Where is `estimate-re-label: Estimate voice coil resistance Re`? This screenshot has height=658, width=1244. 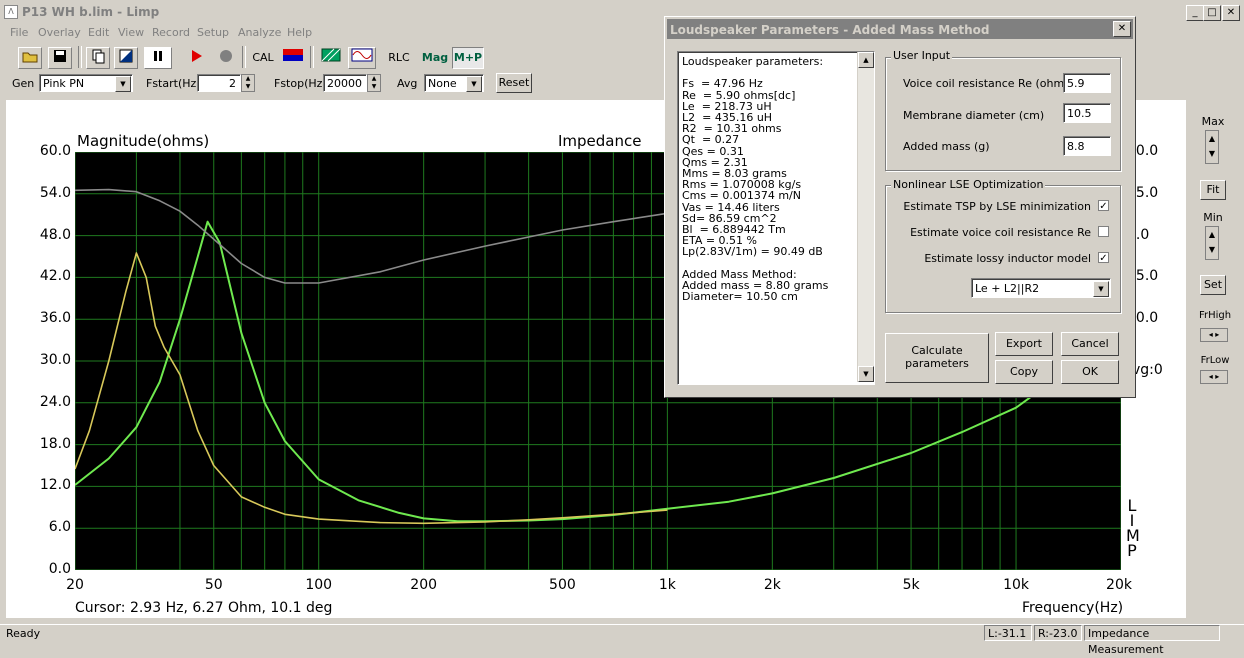 estimate-re-label: Estimate voice coil resistance Re is located at coordinates (1000, 232).